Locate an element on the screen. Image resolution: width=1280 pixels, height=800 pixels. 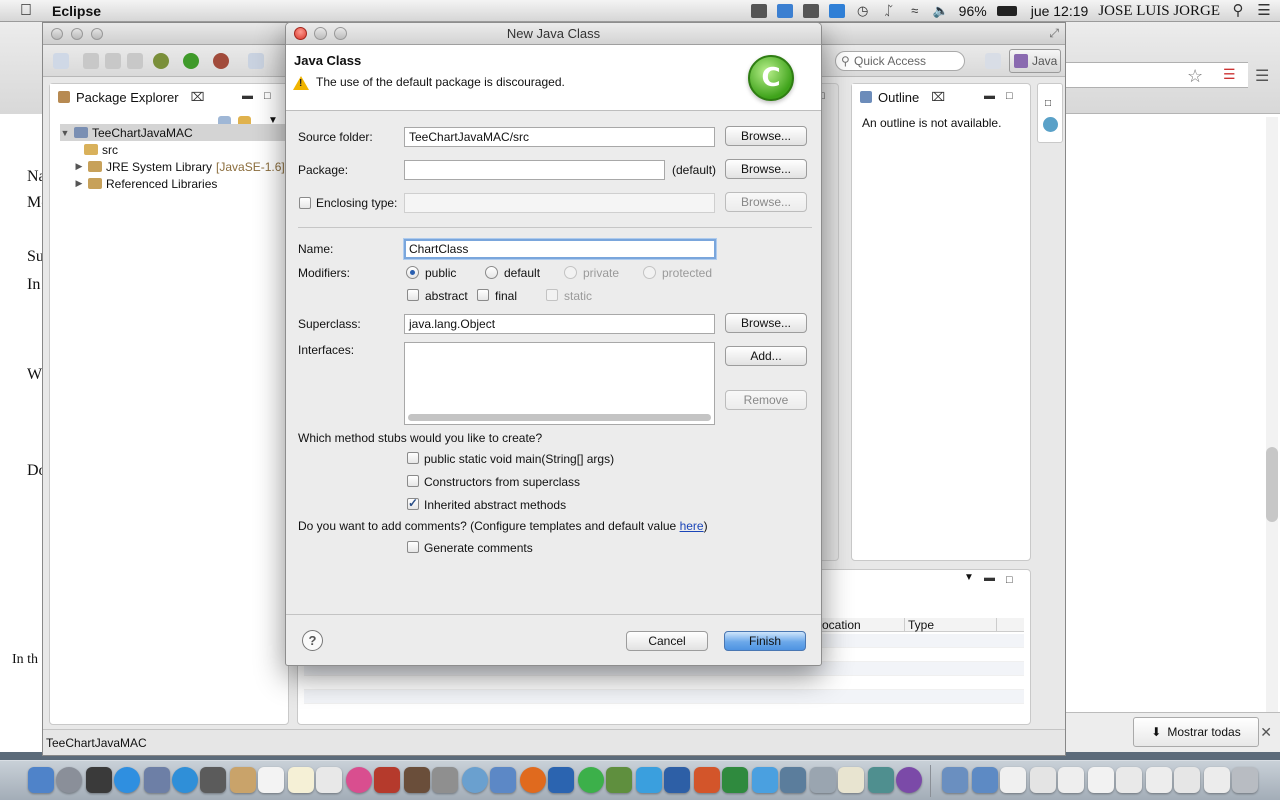
default-radio is located at coordinates (491, 272).